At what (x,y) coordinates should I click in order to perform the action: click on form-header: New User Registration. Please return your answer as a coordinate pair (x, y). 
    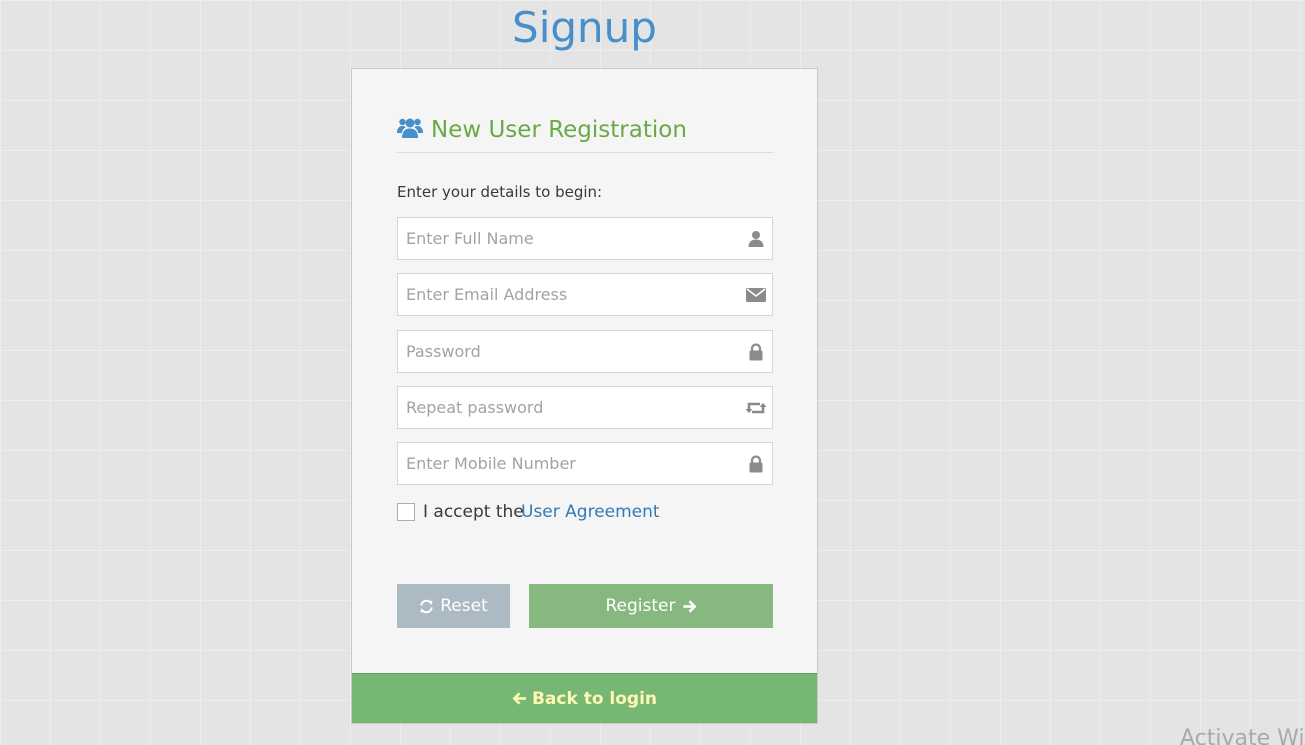
    Looking at the image, I should click on (585, 133).